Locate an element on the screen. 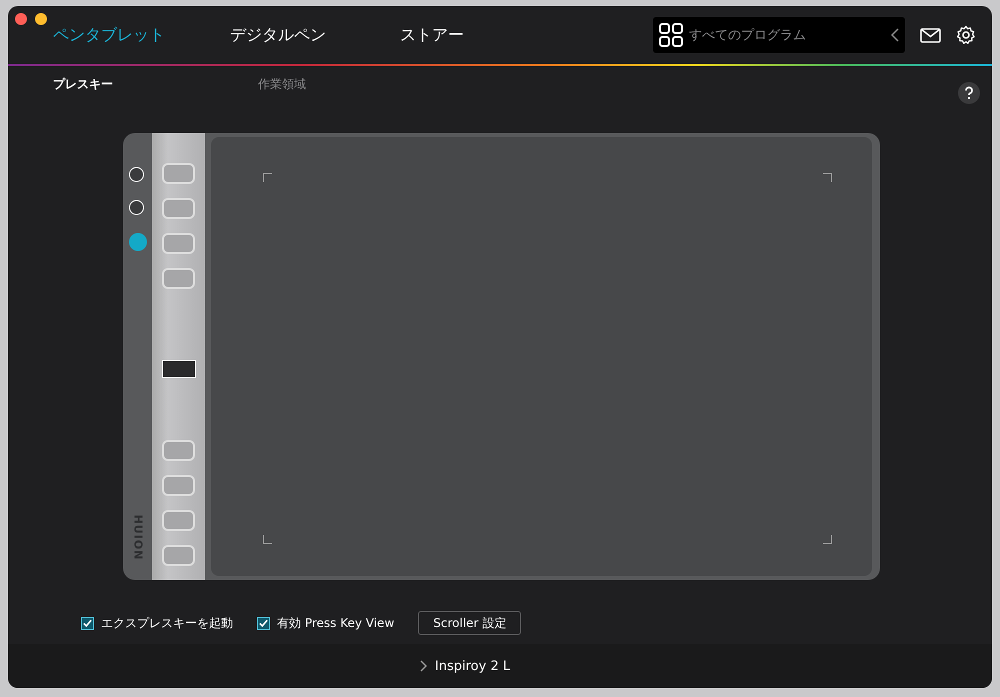 The height and width of the screenshot is (697, 1000). chevron-left-icon is located at coordinates (895, 35).